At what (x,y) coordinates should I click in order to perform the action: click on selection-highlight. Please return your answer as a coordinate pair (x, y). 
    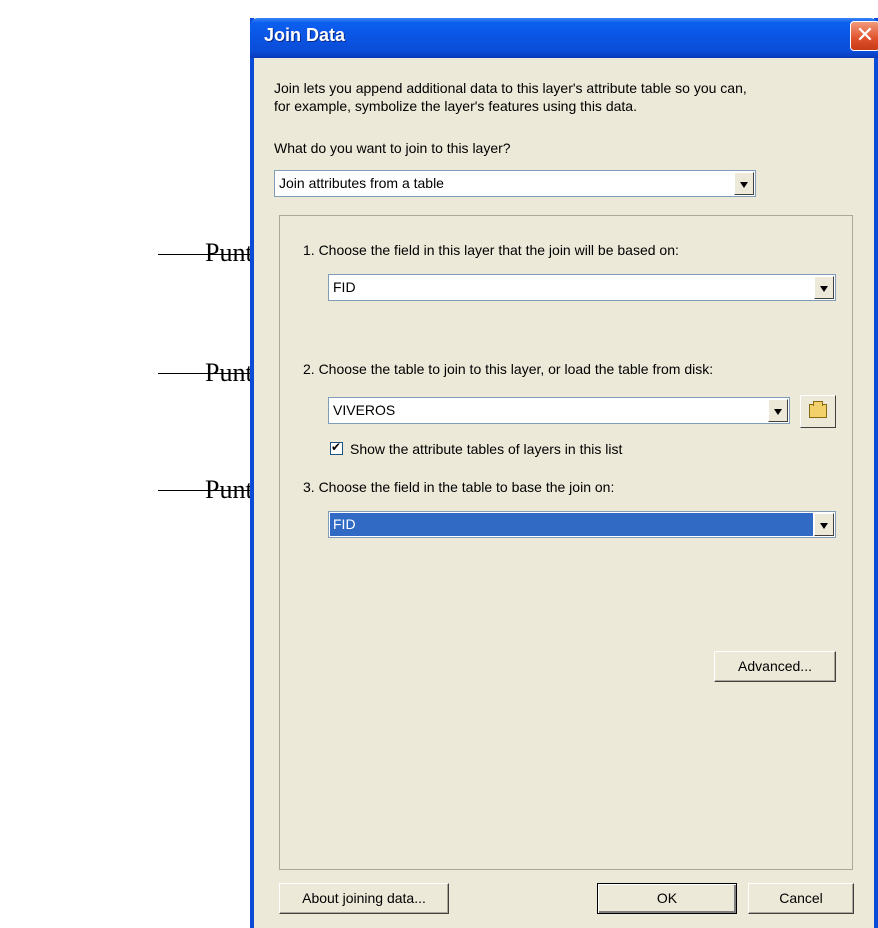
    Looking at the image, I should click on (571, 524).